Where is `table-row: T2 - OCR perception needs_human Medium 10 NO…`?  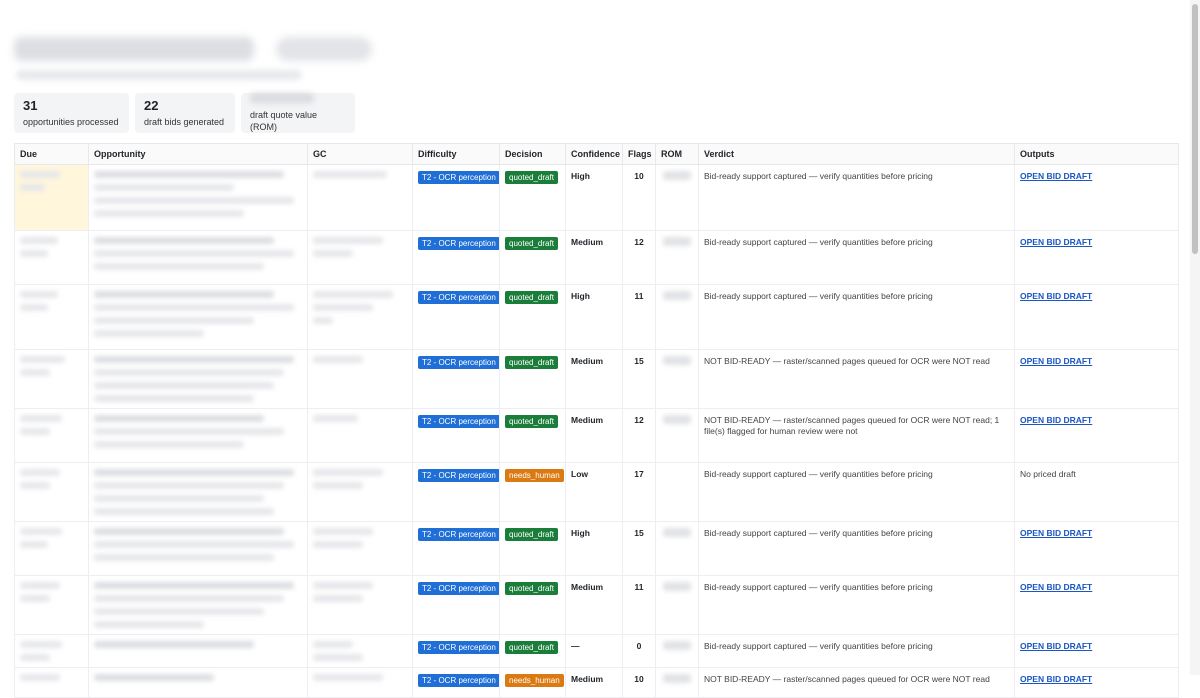
table-row: T2 - OCR perception needs_human Medium 10 NO… is located at coordinates (596, 682).